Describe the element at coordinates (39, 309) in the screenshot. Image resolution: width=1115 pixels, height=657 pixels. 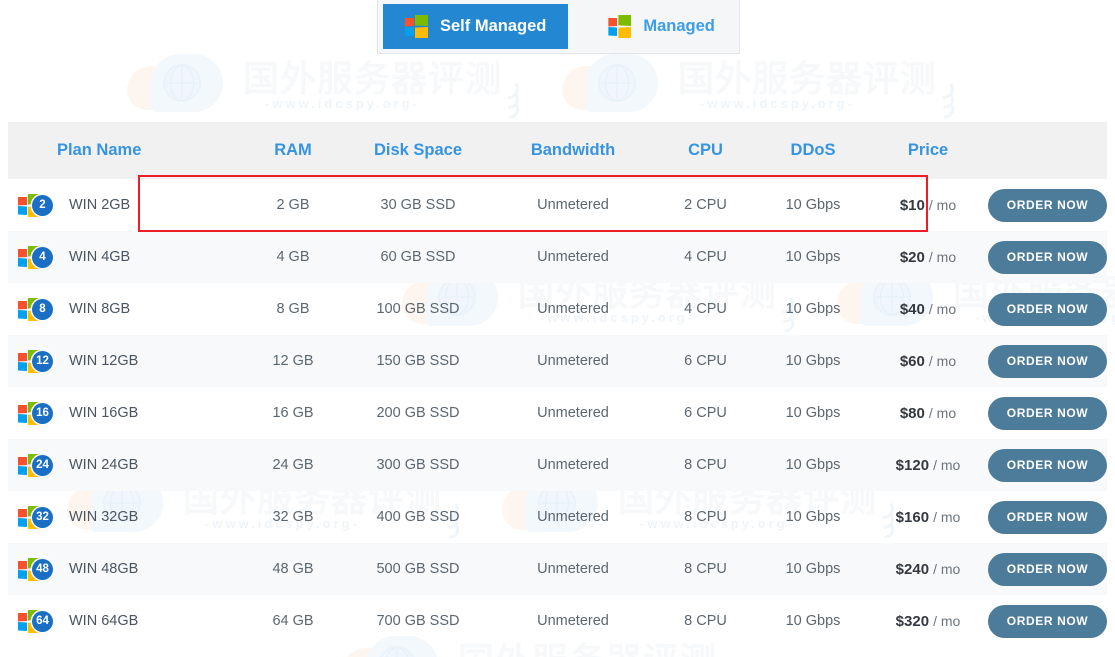
I see `plan-icon-group: 8` at that location.